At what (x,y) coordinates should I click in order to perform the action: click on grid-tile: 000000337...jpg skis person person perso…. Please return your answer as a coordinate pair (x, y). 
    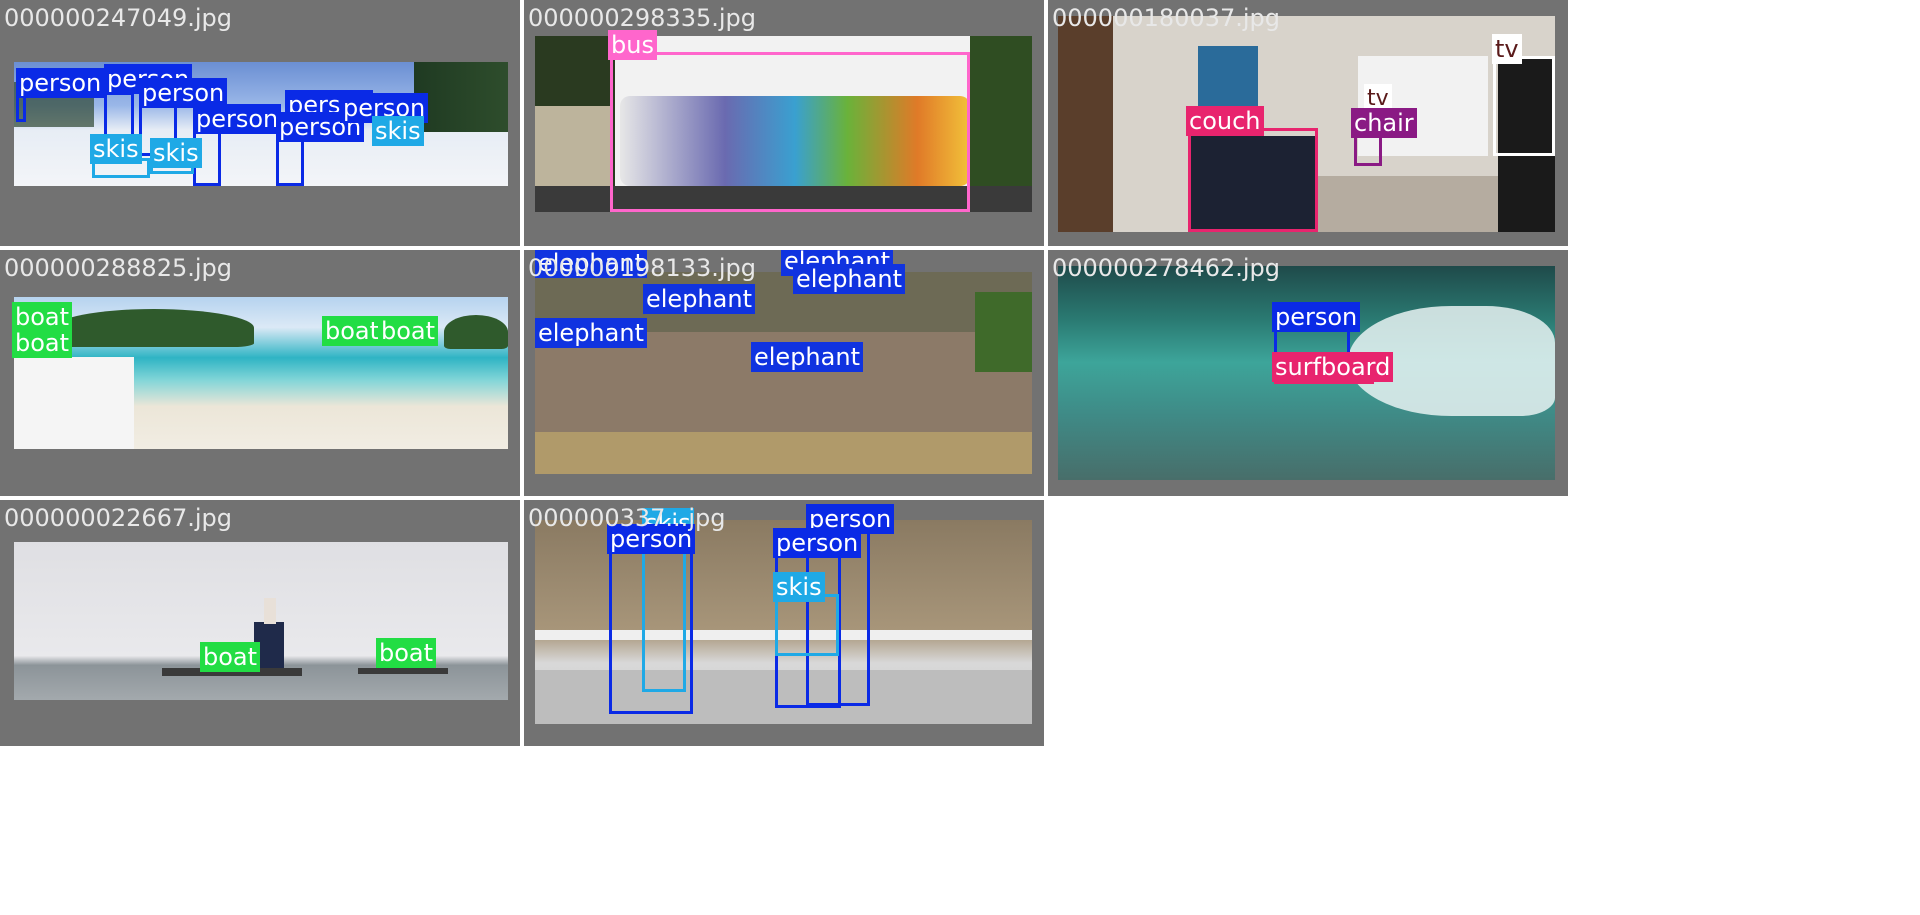
    Looking at the image, I should click on (784, 623).